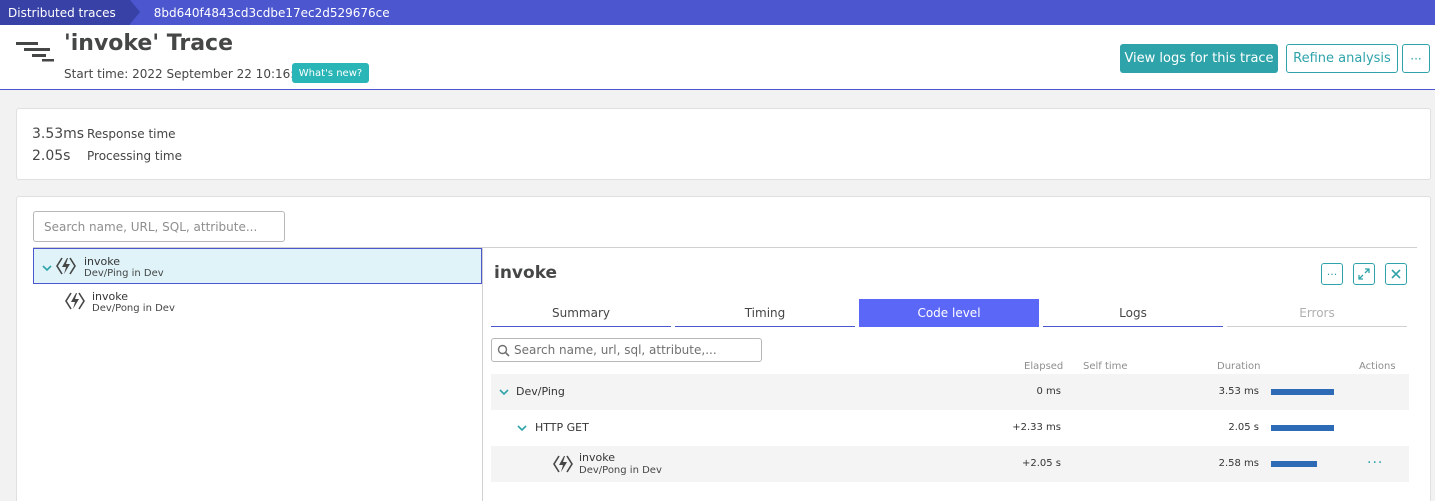 Image resolution: width=1435 pixels, height=501 pixels. I want to click on processing-time-value: 2.05s, so click(51, 156).